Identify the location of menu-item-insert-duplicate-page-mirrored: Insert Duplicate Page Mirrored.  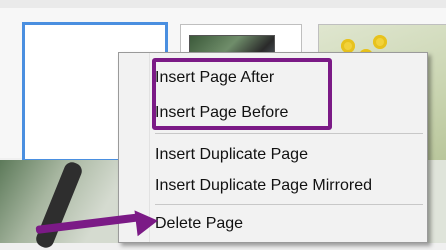
(263, 186).